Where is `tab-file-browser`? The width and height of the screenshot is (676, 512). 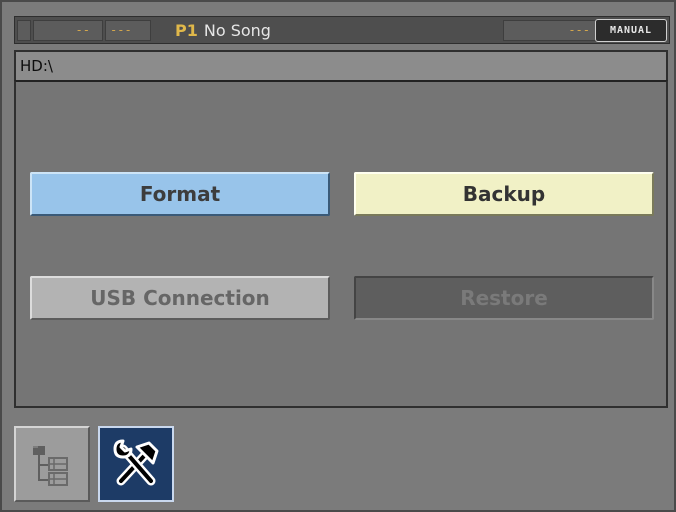 tab-file-browser is located at coordinates (52, 464).